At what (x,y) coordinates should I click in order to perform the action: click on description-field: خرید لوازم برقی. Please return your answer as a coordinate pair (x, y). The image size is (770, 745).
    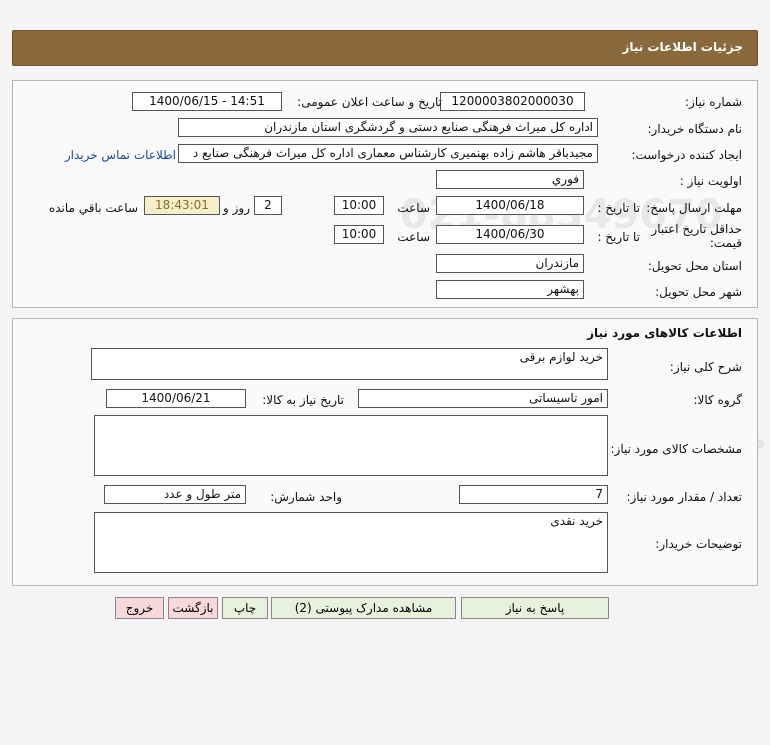
    Looking at the image, I should click on (349, 364).